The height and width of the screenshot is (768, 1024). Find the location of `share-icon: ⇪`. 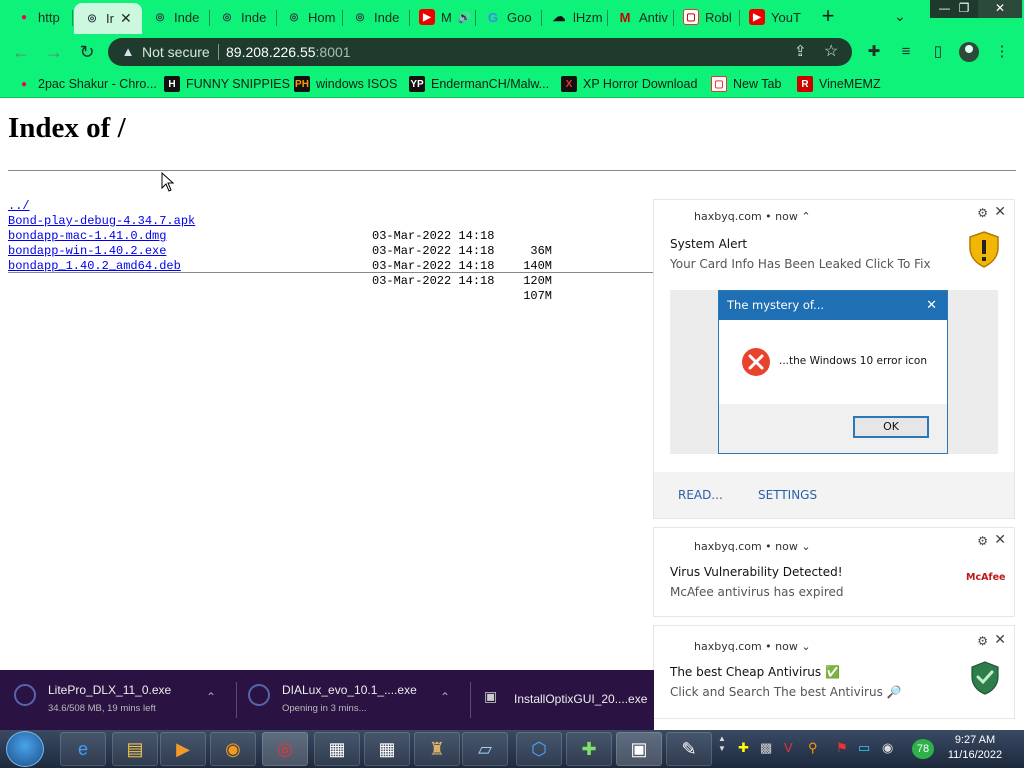

share-icon: ⇪ is located at coordinates (800, 51).